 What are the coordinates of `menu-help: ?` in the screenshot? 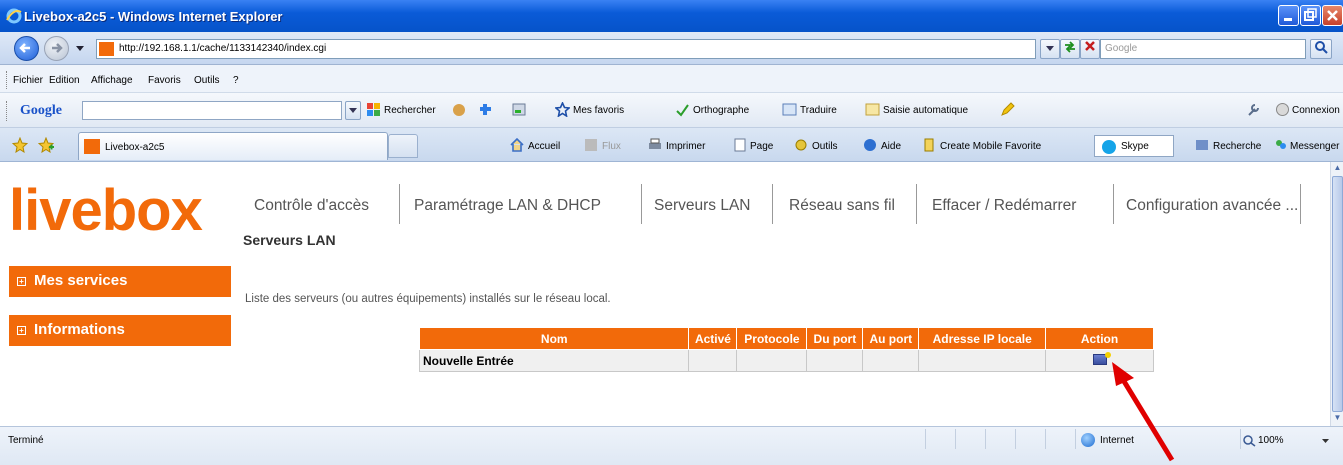 It's located at (236, 80).